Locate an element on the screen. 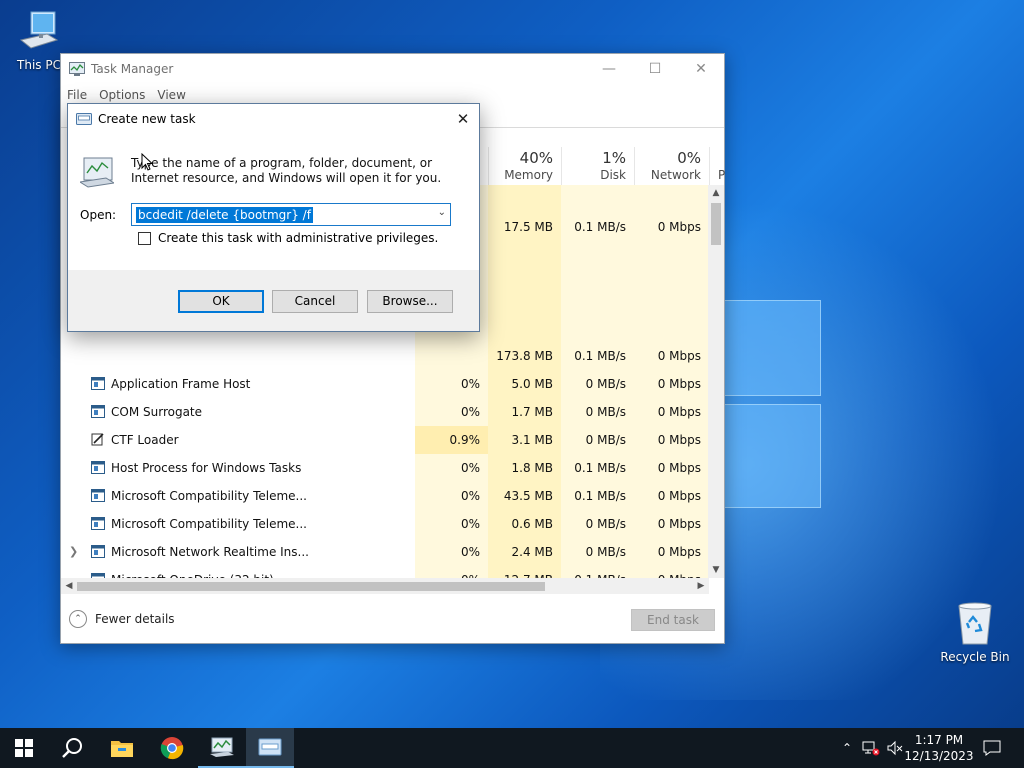 The height and width of the screenshot is (768, 1024). memory-cell: 0.6 MB is located at coordinates (532, 524).